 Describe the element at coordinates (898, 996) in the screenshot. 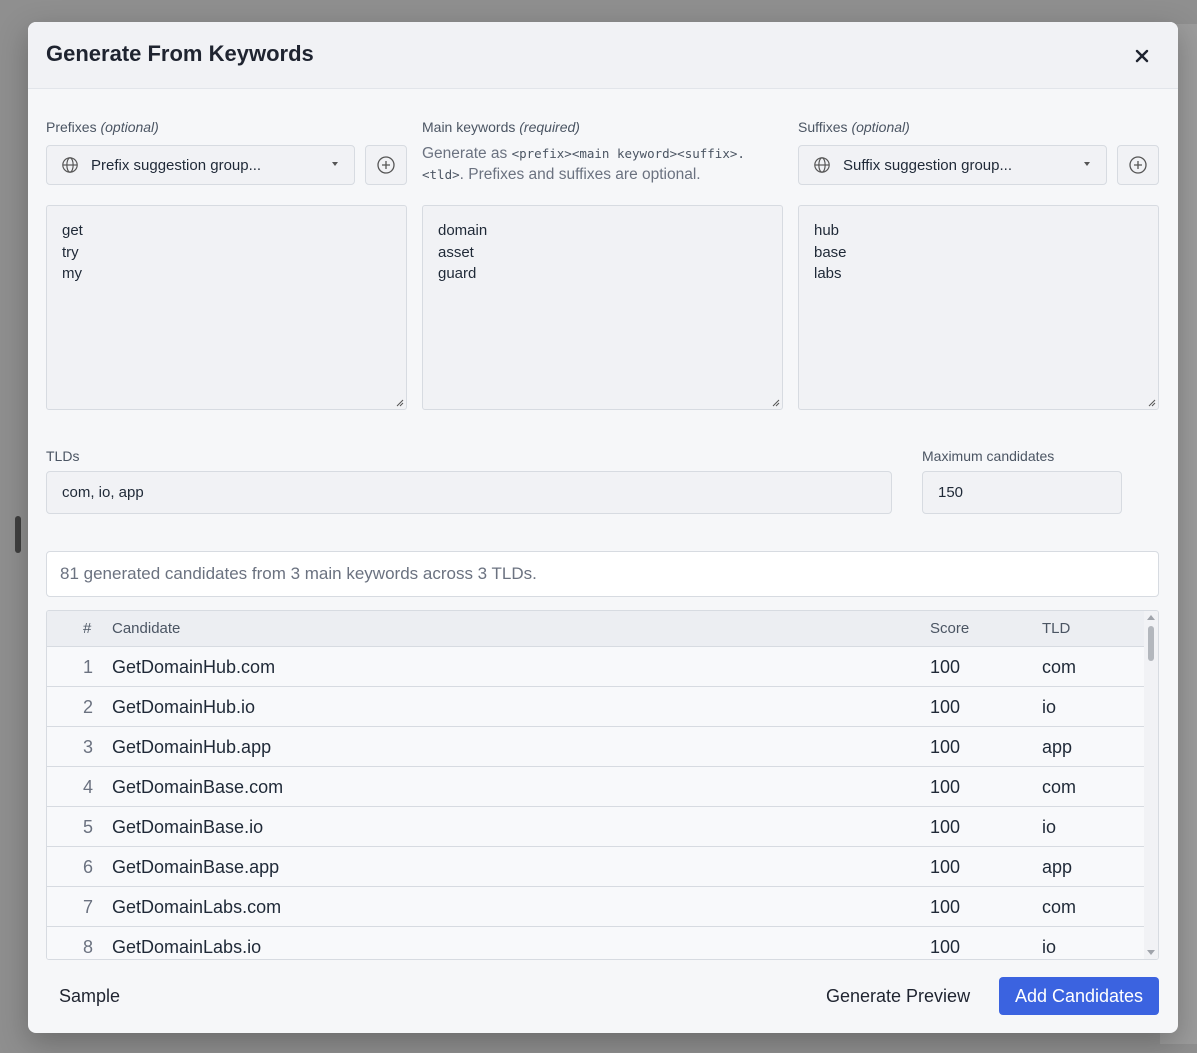

I see `generate-preview-button: Generate Preview` at that location.